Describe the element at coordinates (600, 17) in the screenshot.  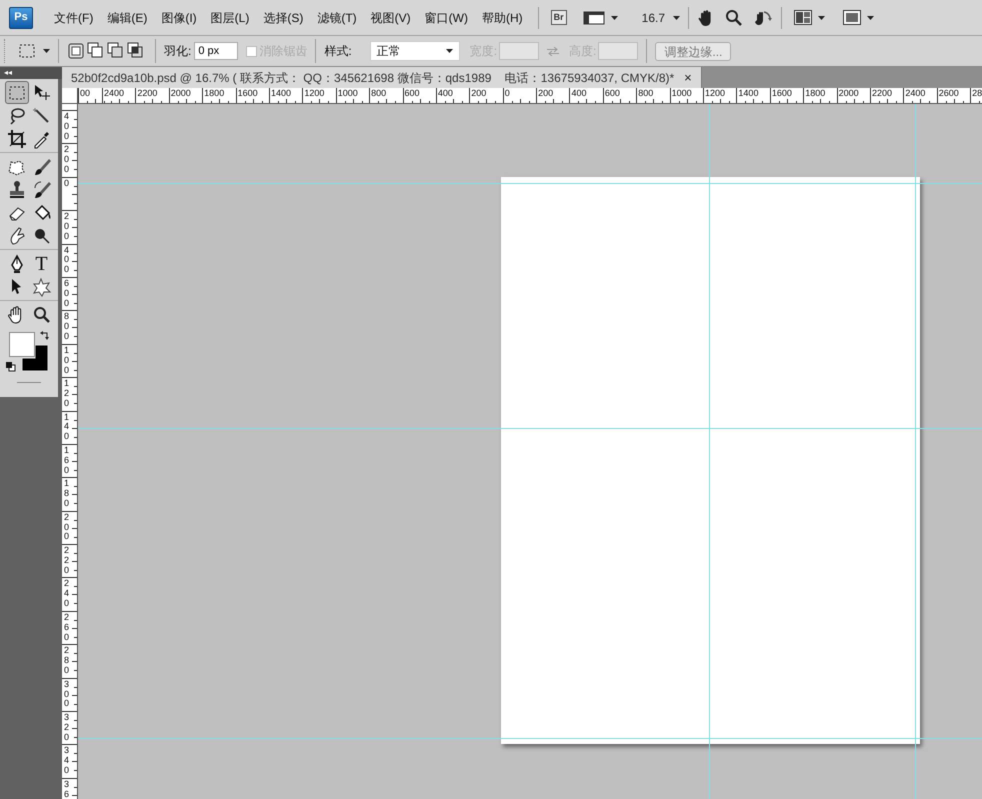
I see `view-extras-button` at that location.